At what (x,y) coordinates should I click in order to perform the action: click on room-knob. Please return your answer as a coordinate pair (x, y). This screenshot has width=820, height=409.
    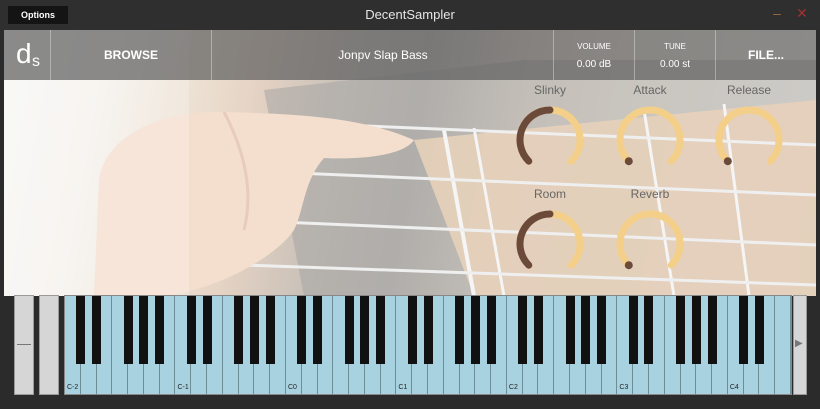
    Looking at the image, I should click on (550, 244).